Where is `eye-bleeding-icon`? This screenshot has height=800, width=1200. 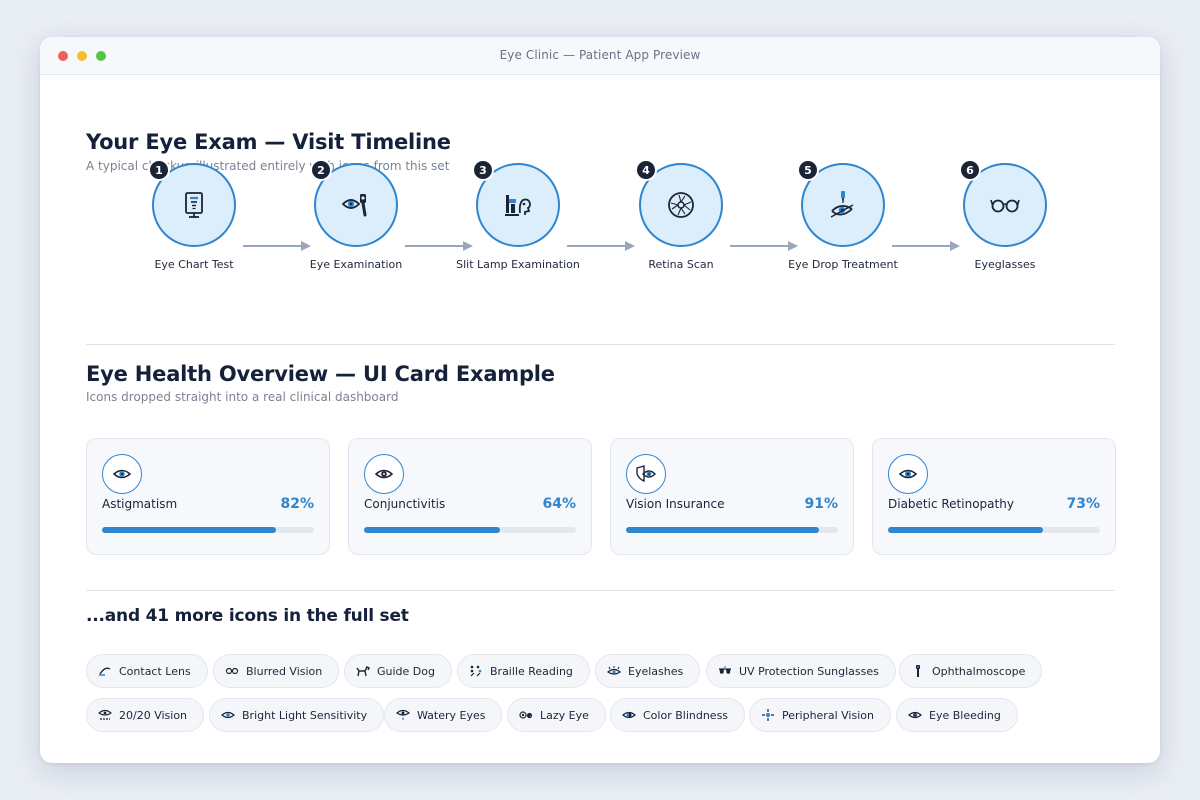 eye-bleeding-icon is located at coordinates (915, 715).